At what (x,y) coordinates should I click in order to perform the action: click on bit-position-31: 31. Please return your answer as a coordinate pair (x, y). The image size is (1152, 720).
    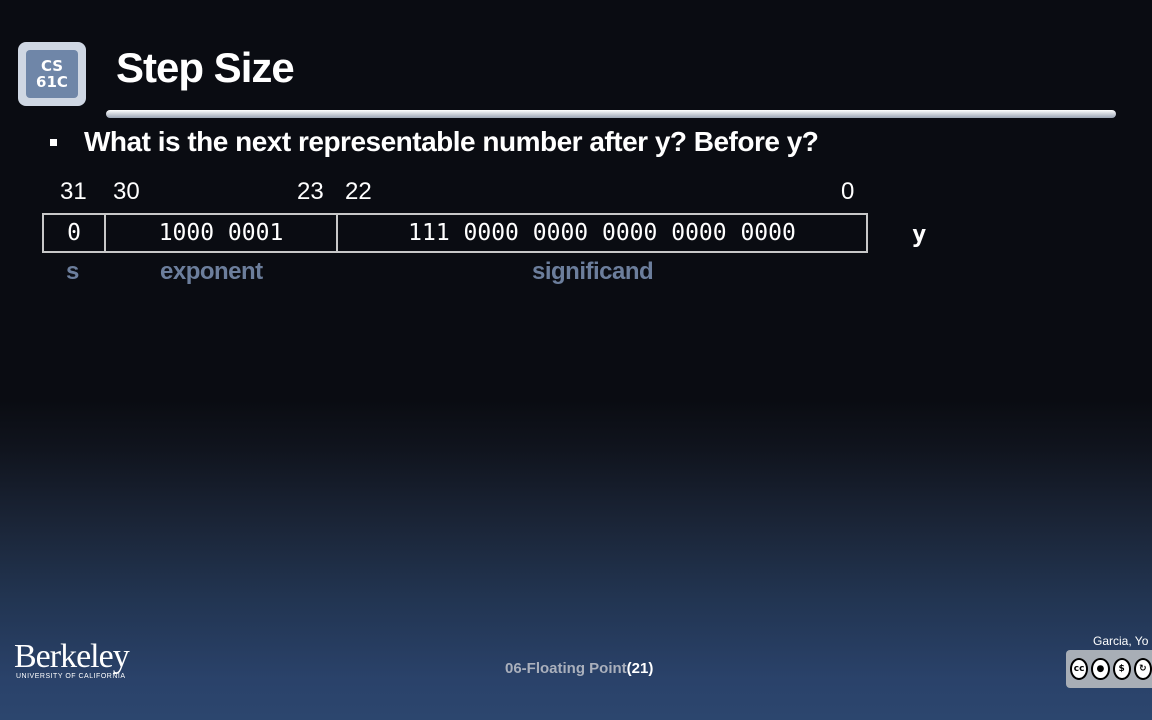
    Looking at the image, I should click on (73, 191).